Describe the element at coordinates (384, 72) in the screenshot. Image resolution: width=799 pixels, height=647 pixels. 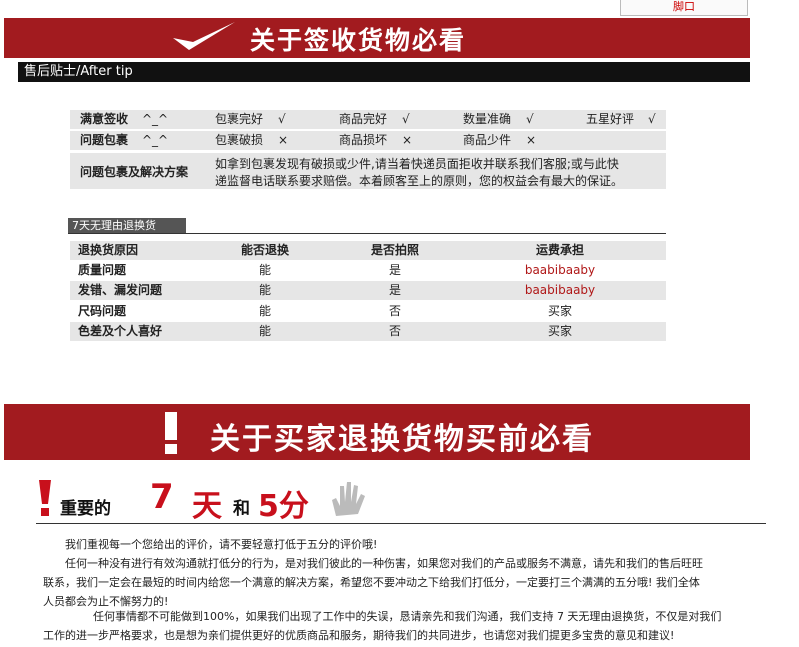
I see `after-tip-bar: 售后贴士/After tip` at that location.